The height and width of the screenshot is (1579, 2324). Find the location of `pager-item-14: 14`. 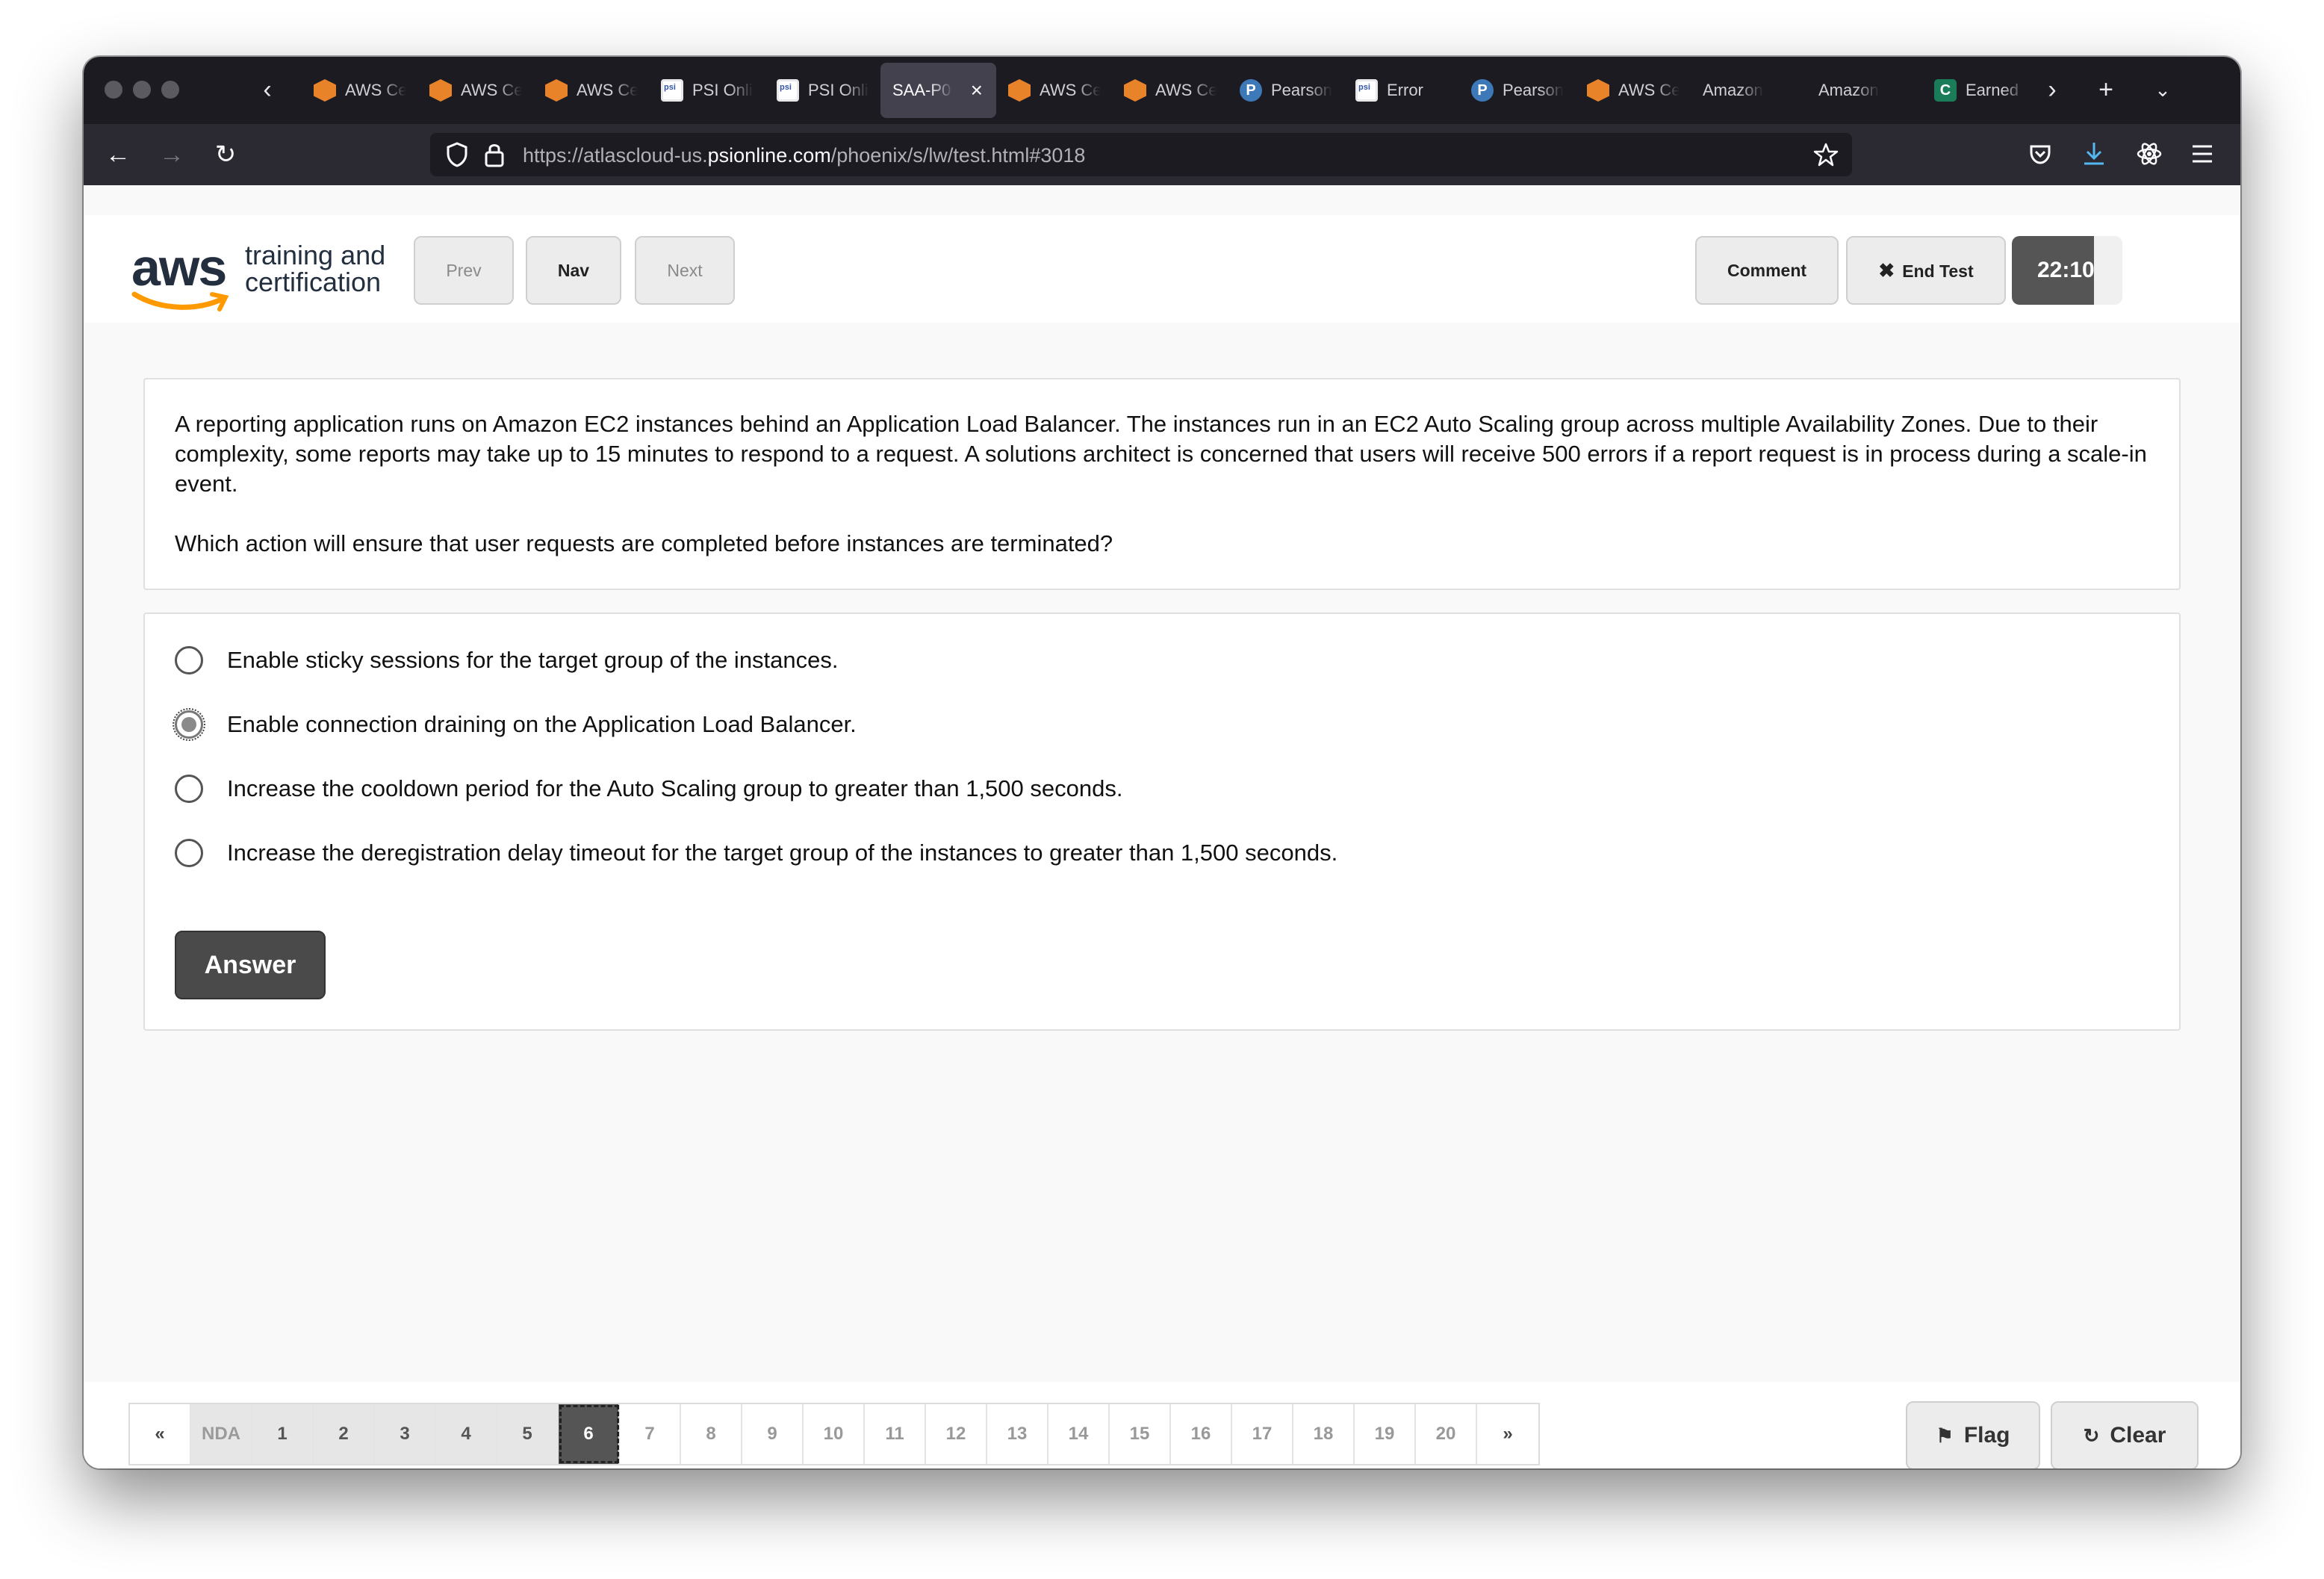

pager-item-14: 14 is located at coordinates (1079, 1434).